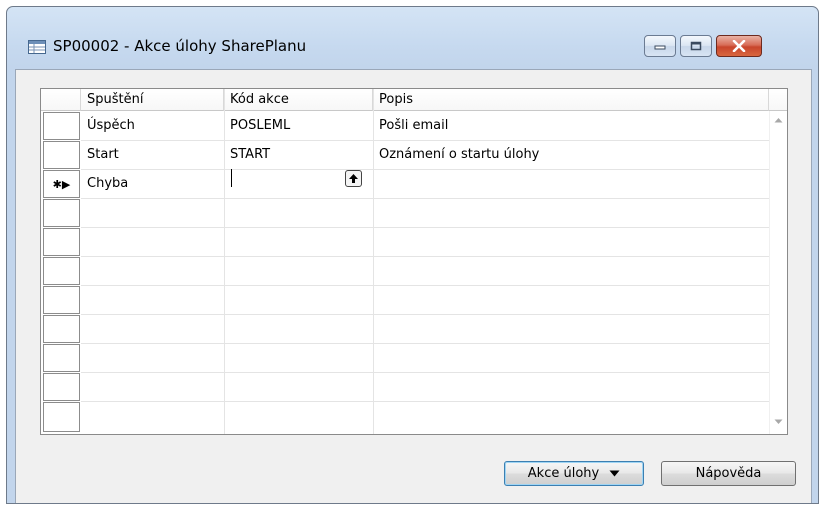 This screenshot has height=505, width=825. Describe the element at coordinates (571, 183) in the screenshot. I see `cell-popis` at that location.